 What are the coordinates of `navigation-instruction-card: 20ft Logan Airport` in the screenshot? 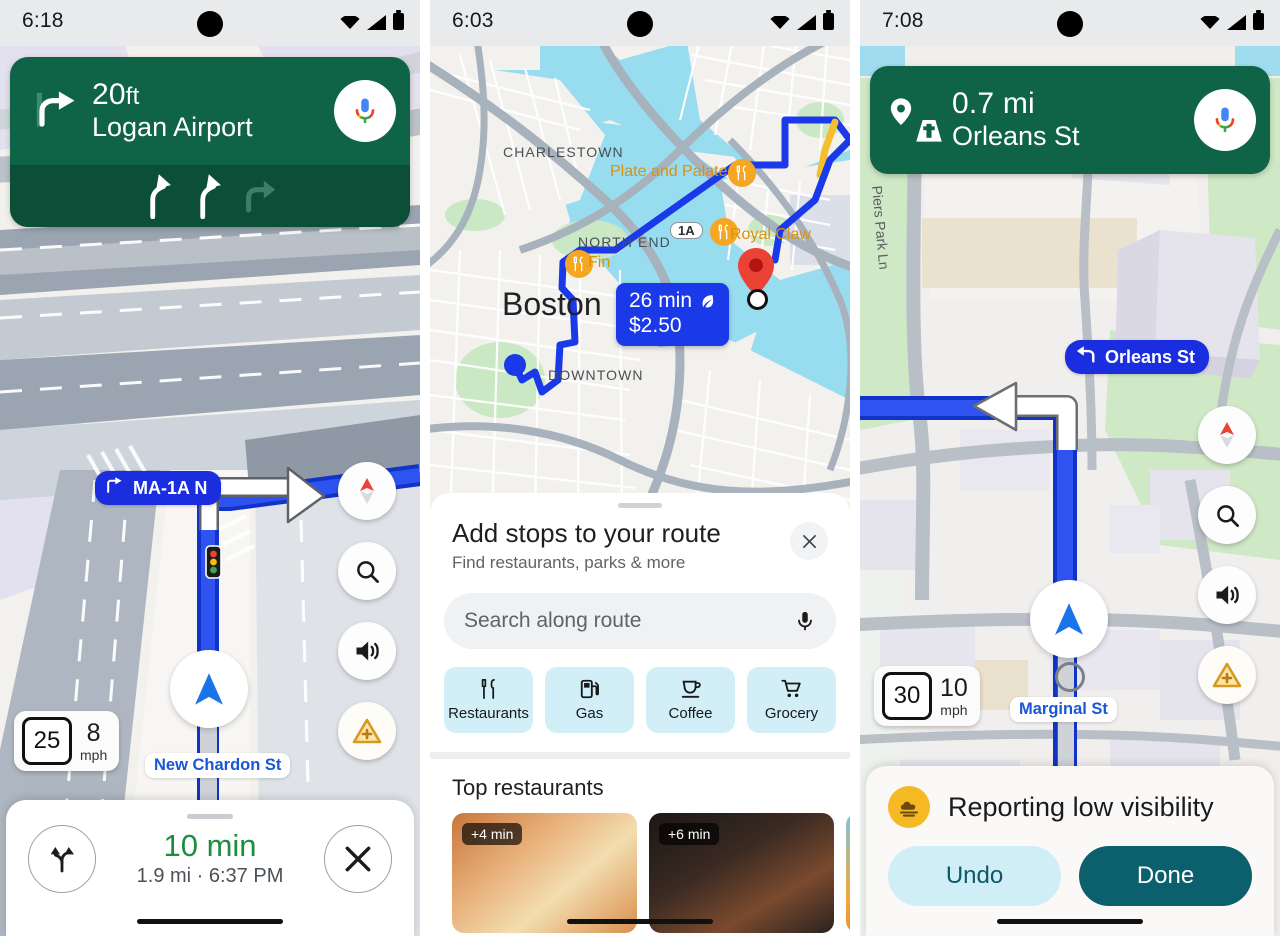 It's located at (210, 142).